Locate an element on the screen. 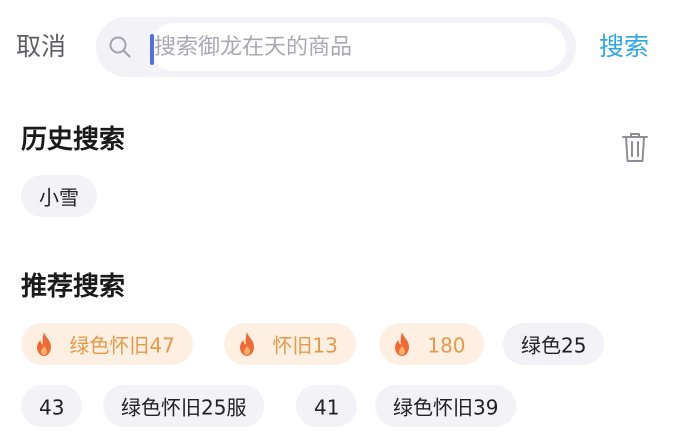  recommend-chip: 41 is located at coordinates (327, 406).